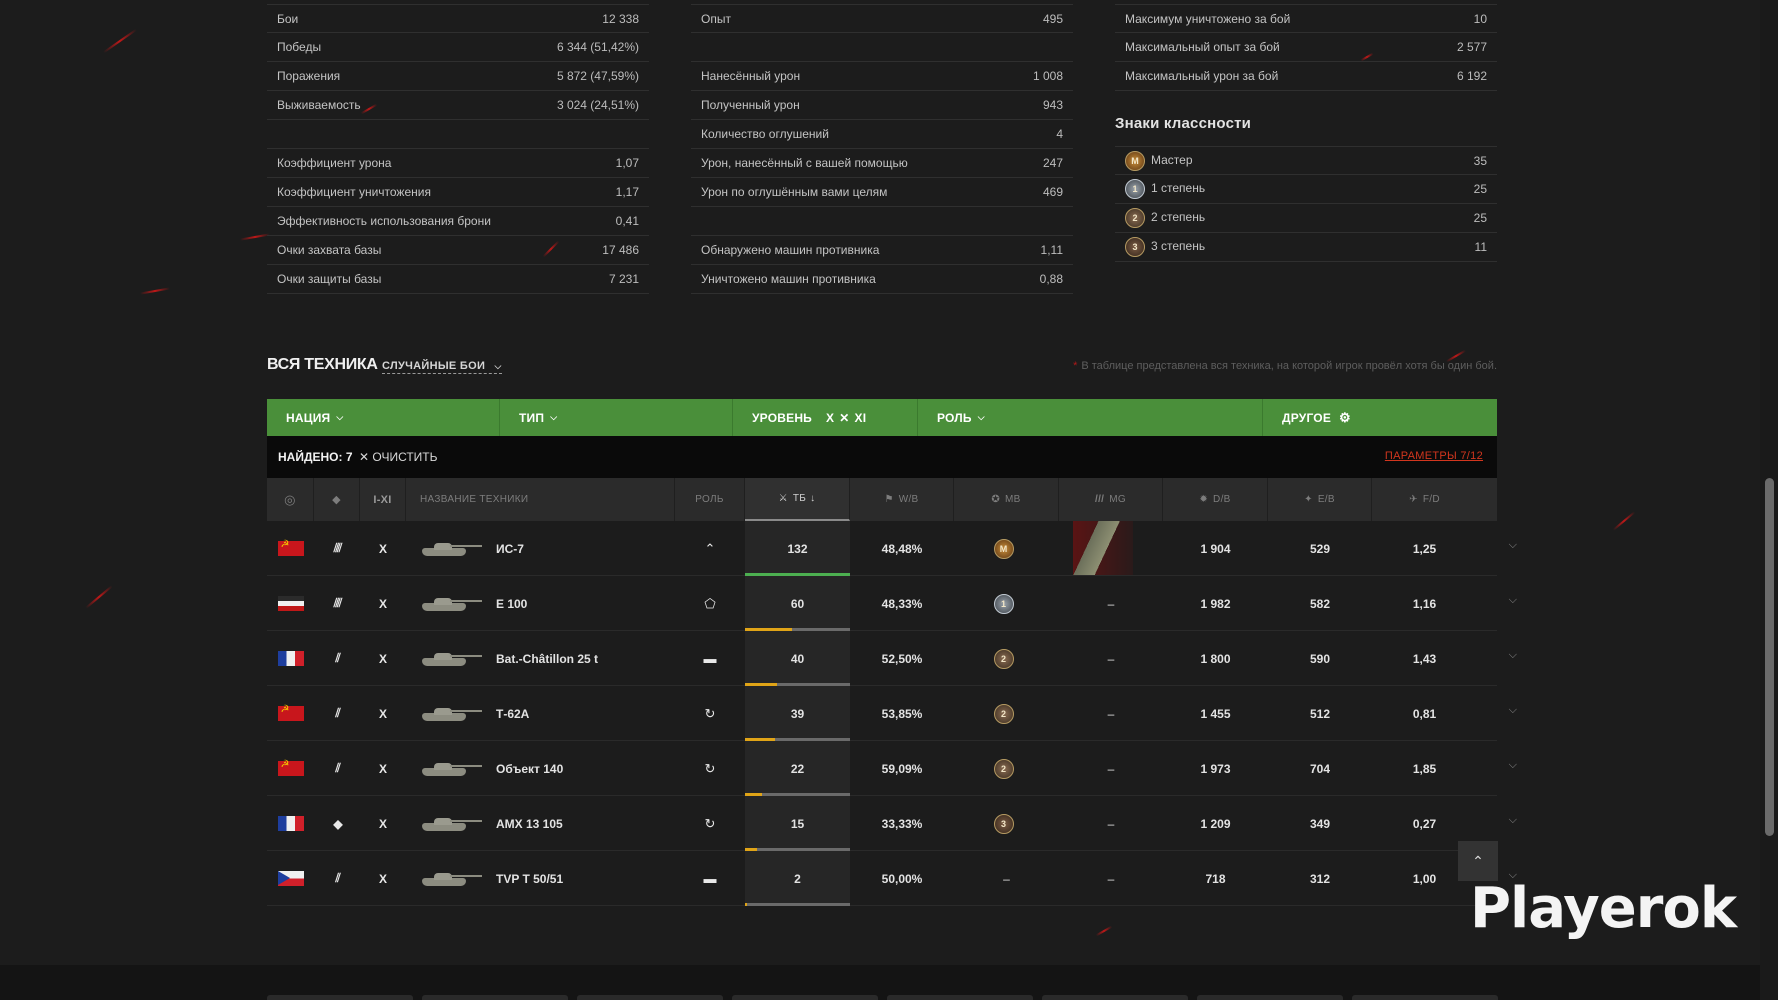 This screenshot has width=1778, height=1000. What do you see at coordinates (1178, 188) in the screenshot?
I see `class-mark-label: 1 степень` at bounding box center [1178, 188].